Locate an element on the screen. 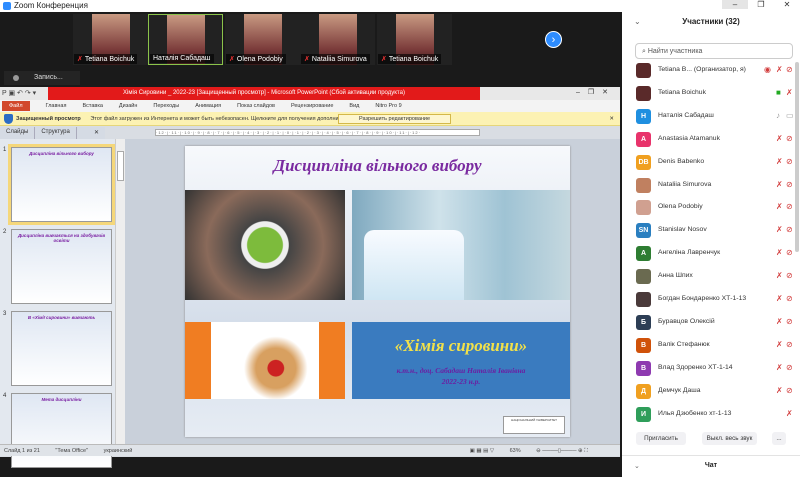 This screenshot has height=477, width=800. participant-row: H Наталія Сабадаш ♪ ▭ is located at coordinates (716, 117).